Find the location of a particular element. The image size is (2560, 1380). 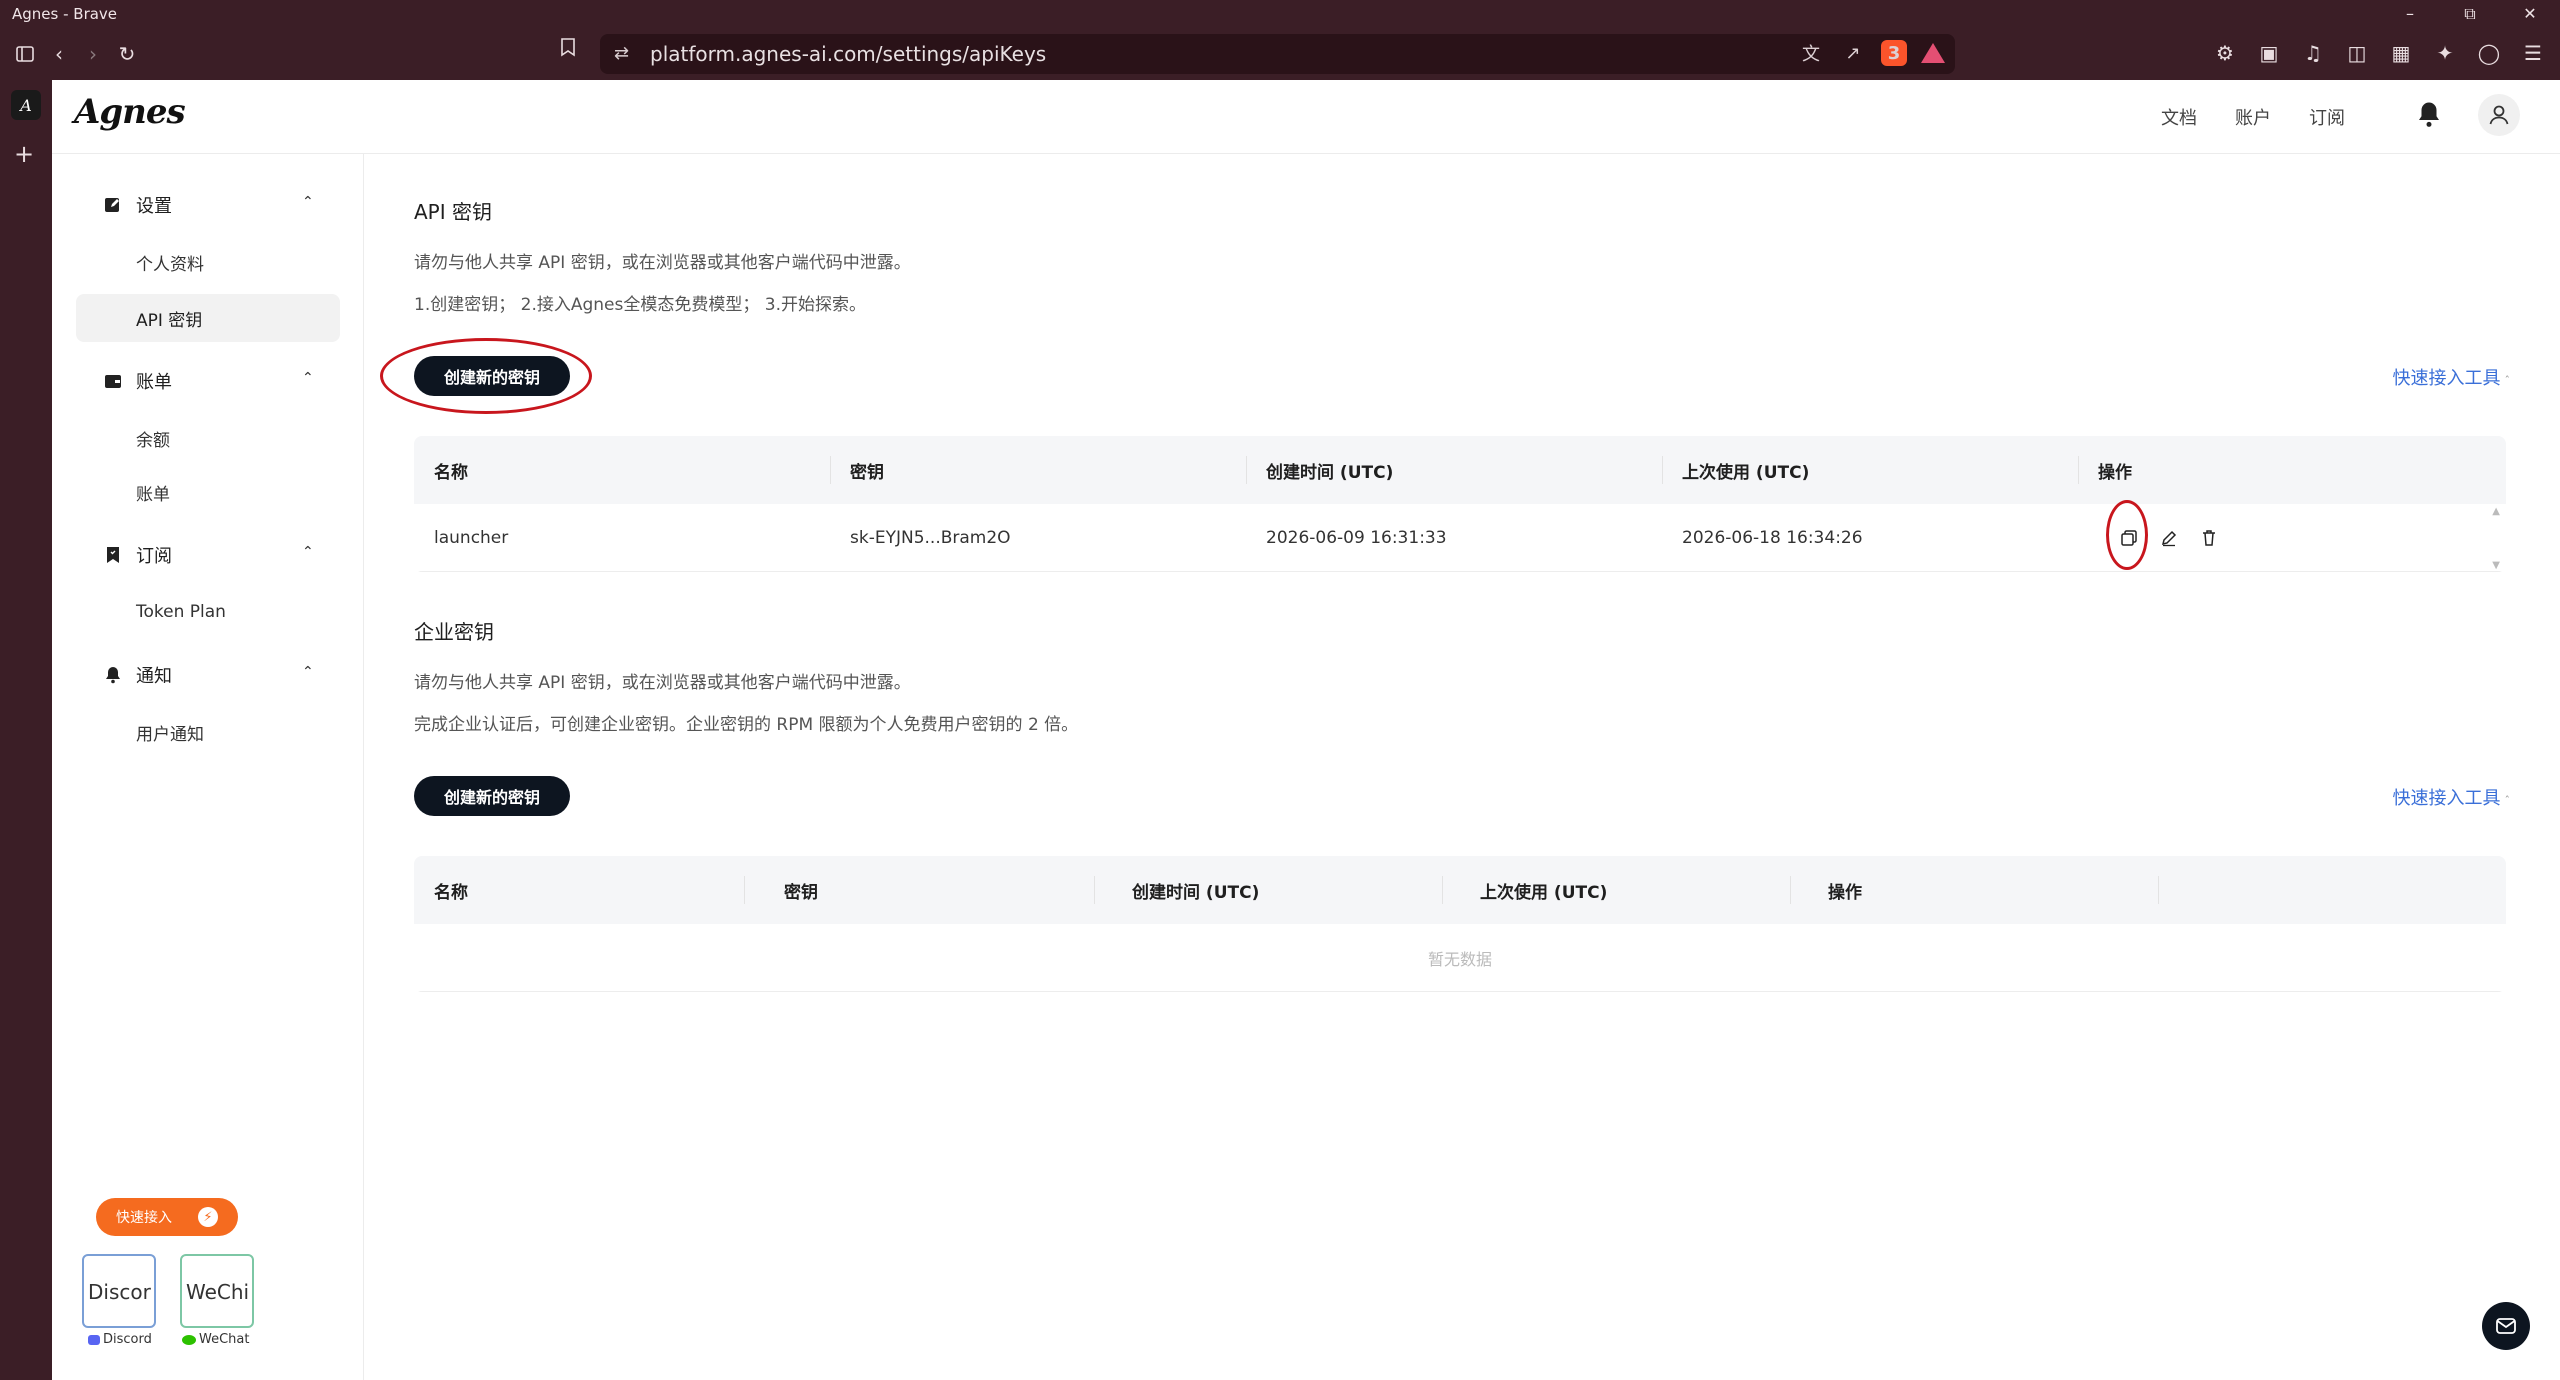

sidebar-item-bills: 账单 is located at coordinates (208, 492).